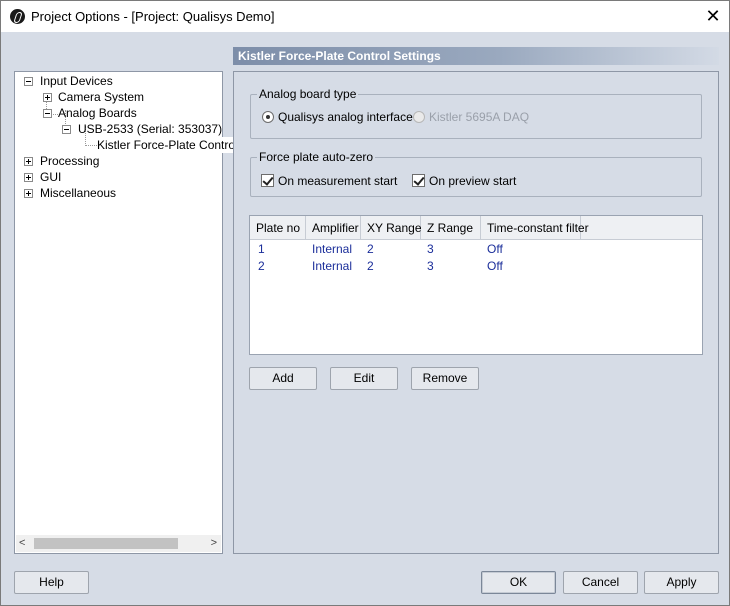 The height and width of the screenshot is (606, 730). Describe the element at coordinates (476, 56) in the screenshot. I see `settings-header: Kistler Force-Plate Control Settings` at that location.